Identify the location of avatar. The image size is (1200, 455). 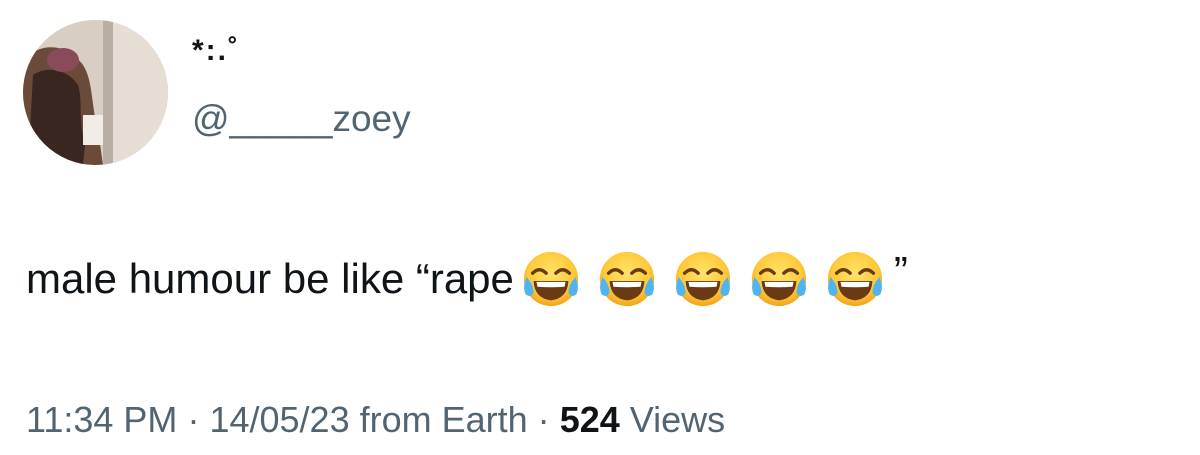
(95, 92).